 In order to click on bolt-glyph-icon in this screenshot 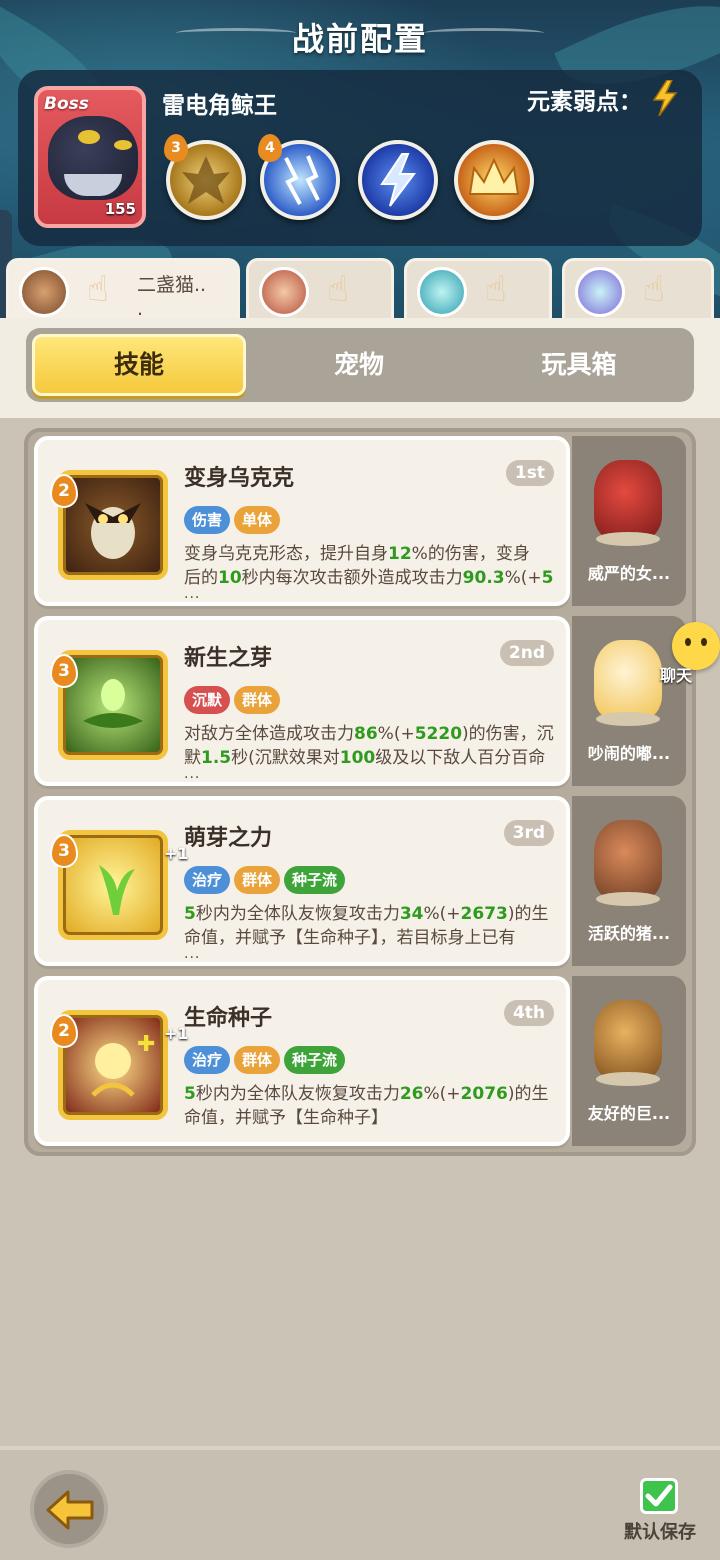, I will do `click(398, 180)`.